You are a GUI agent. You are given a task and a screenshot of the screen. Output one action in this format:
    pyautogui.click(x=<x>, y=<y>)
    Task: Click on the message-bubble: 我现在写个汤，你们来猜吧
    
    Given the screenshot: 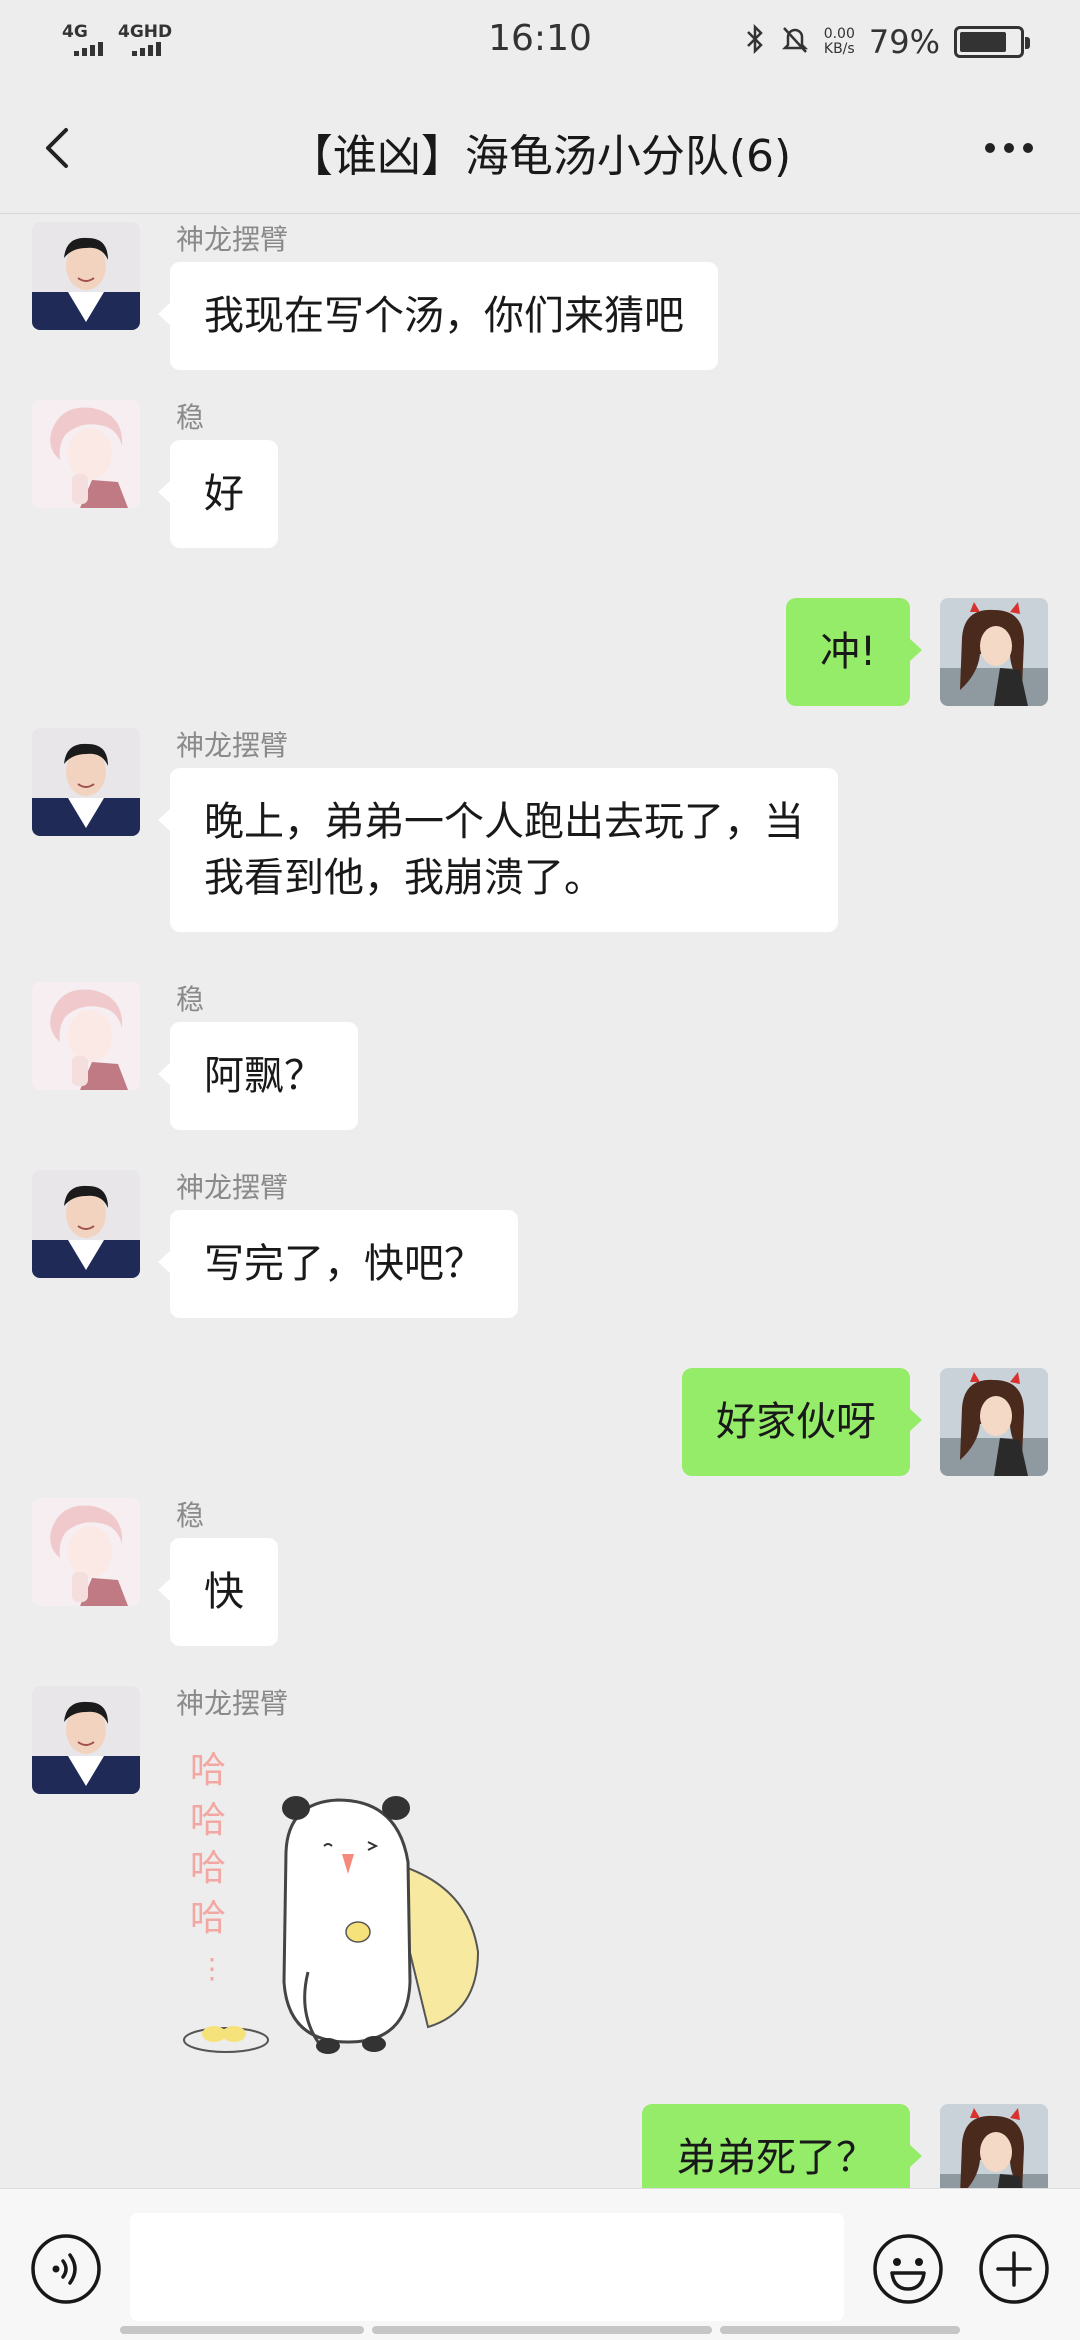 What is the action you would take?
    pyautogui.click(x=438, y=316)
    